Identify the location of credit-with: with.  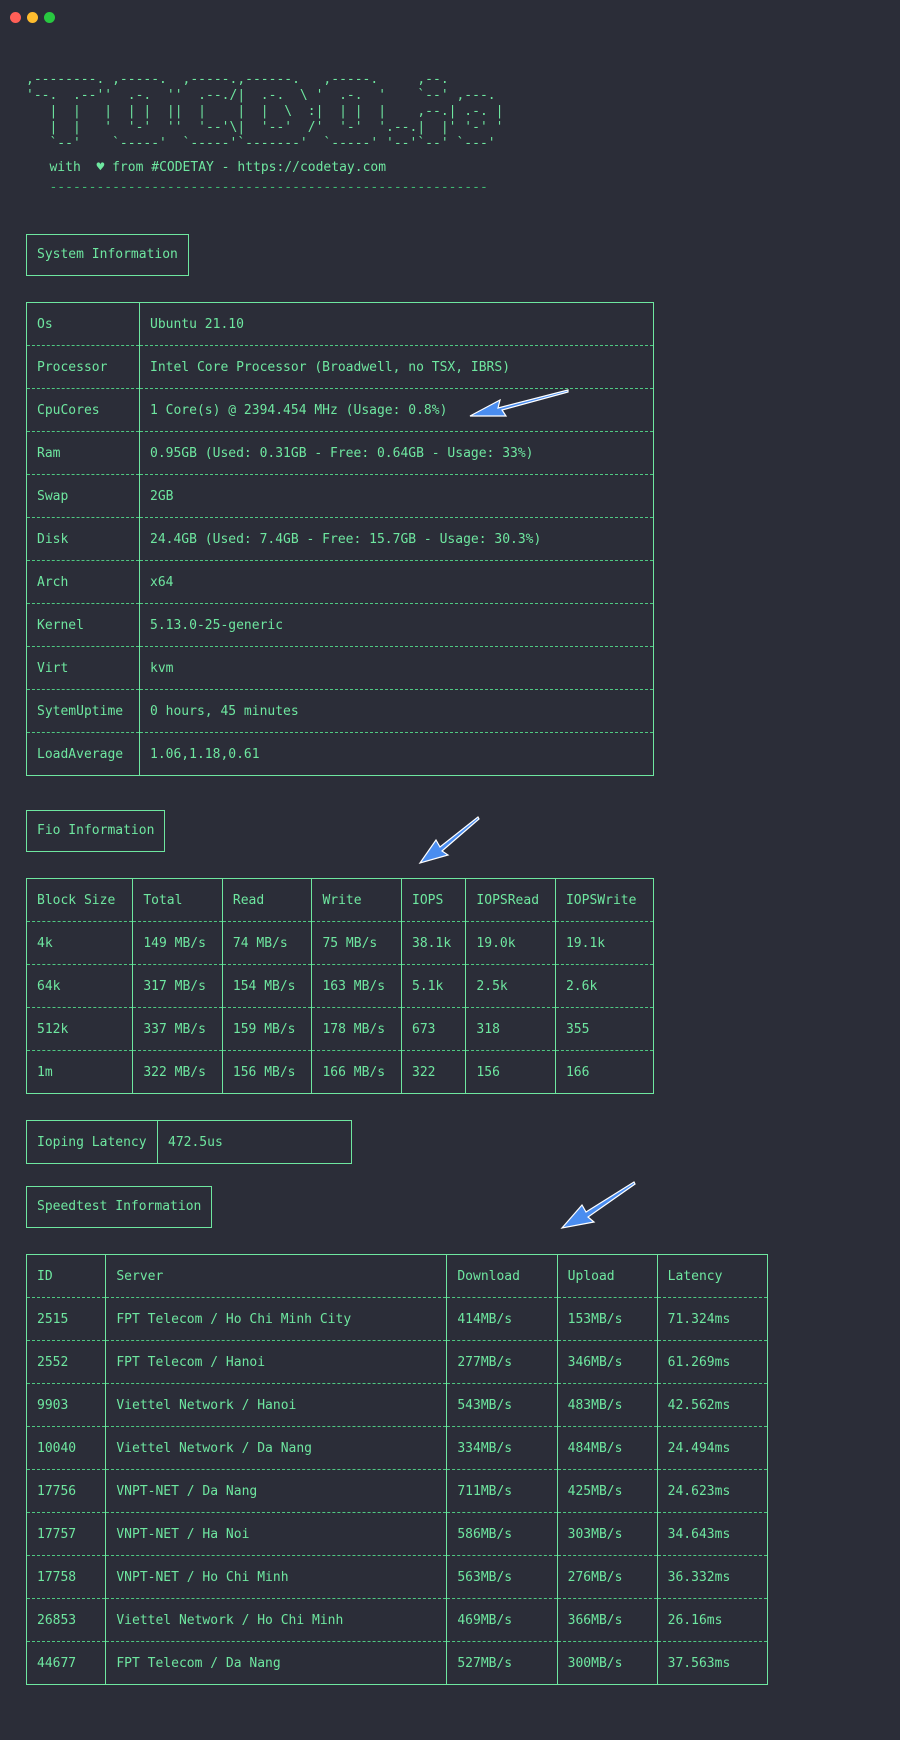
(65, 167).